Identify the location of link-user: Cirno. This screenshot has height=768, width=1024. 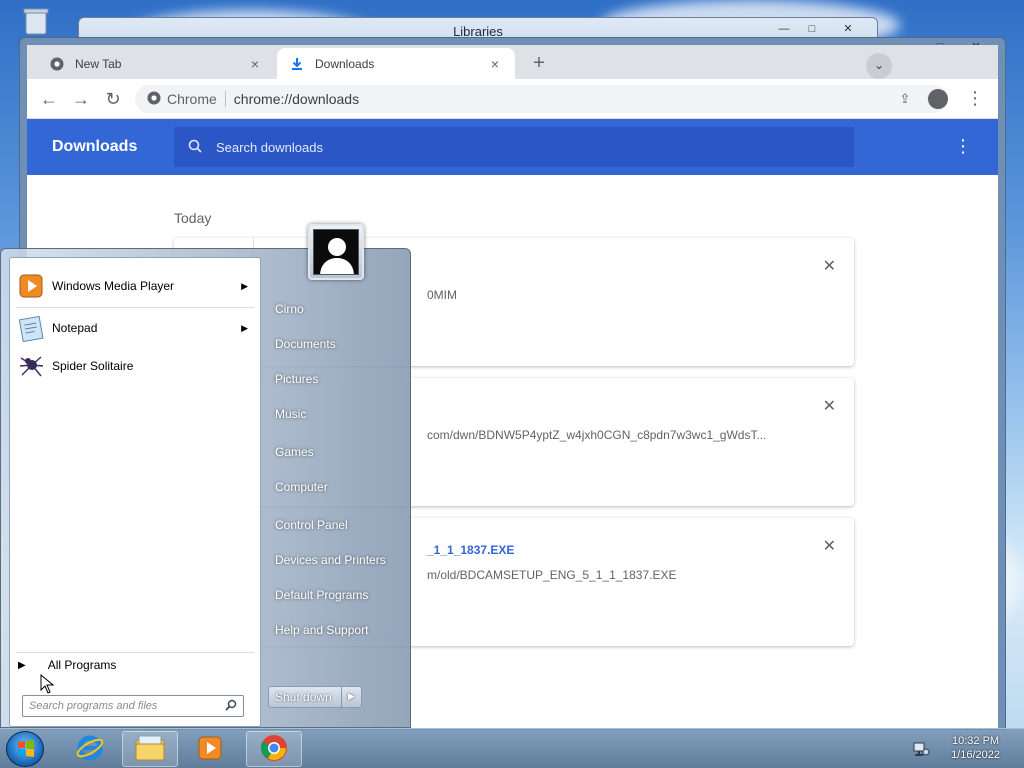
(289, 309).